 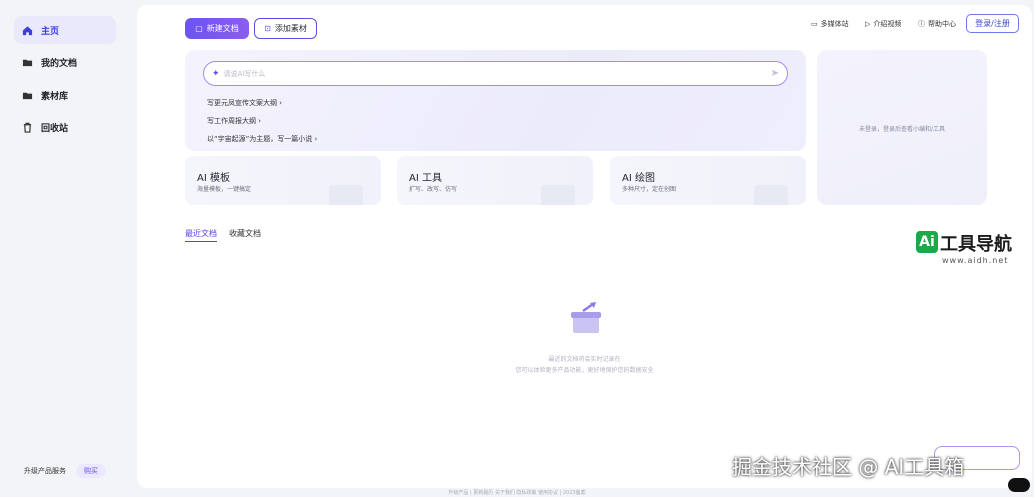 I want to click on sparkle-icon: ✦, so click(x=216, y=73).